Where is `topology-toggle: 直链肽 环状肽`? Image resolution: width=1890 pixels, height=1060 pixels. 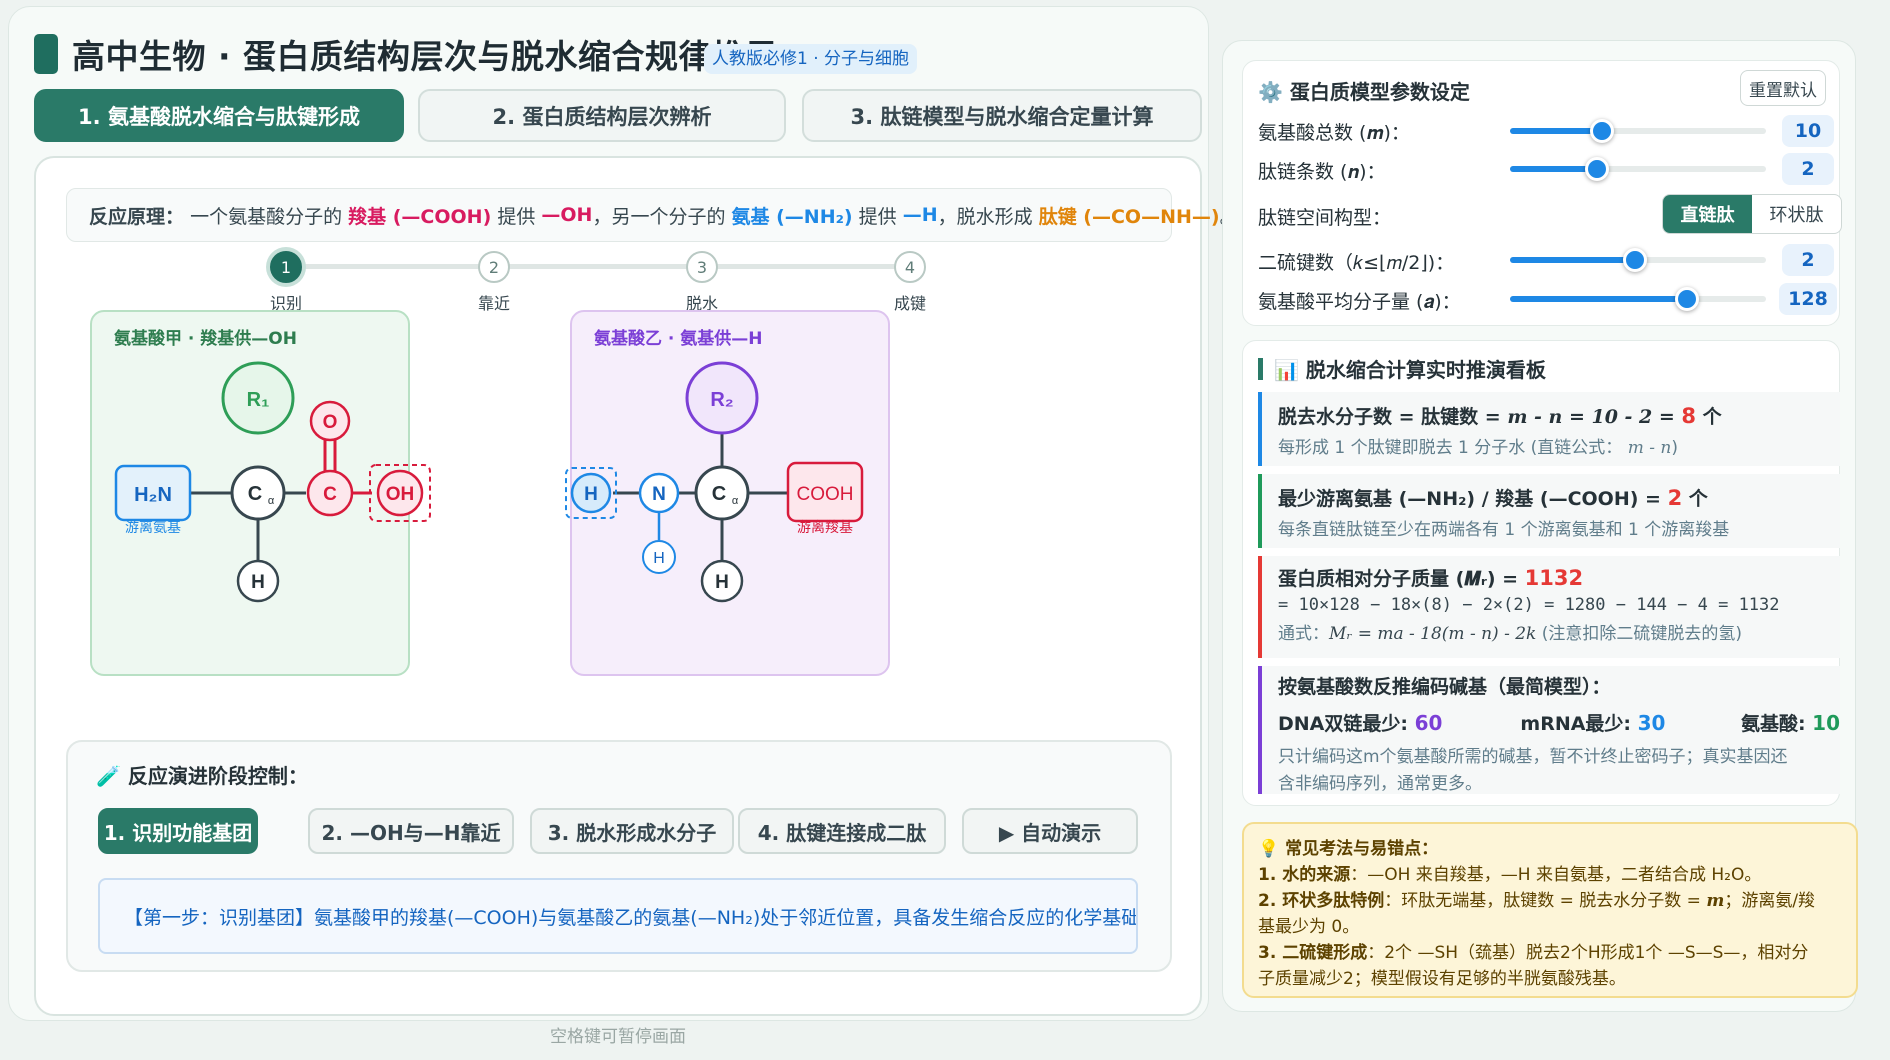 topology-toggle: 直链肽 环状肽 is located at coordinates (1752, 214).